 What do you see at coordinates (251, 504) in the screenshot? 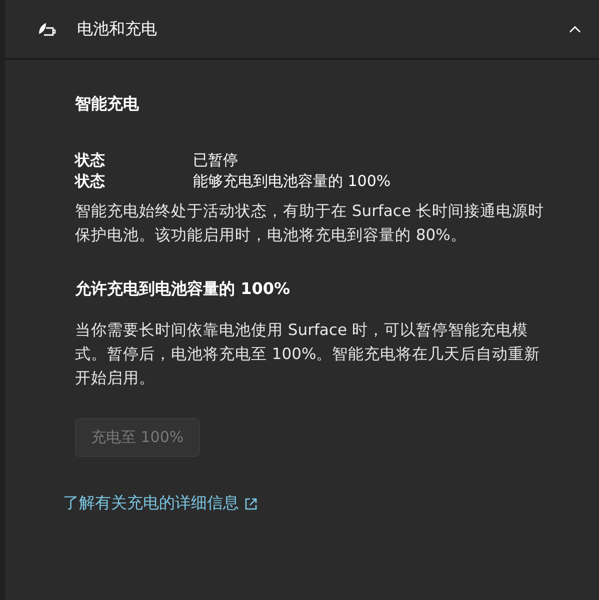
I see `external-link-icon` at bounding box center [251, 504].